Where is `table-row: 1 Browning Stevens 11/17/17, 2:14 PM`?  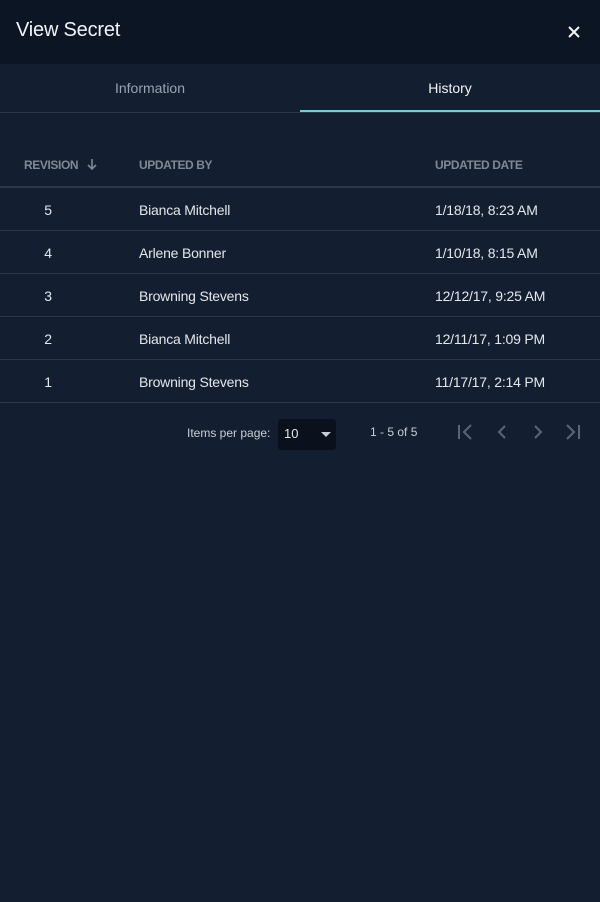
table-row: 1 Browning Stevens 11/17/17, 2:14 PM is located at coordinates (300, 381).